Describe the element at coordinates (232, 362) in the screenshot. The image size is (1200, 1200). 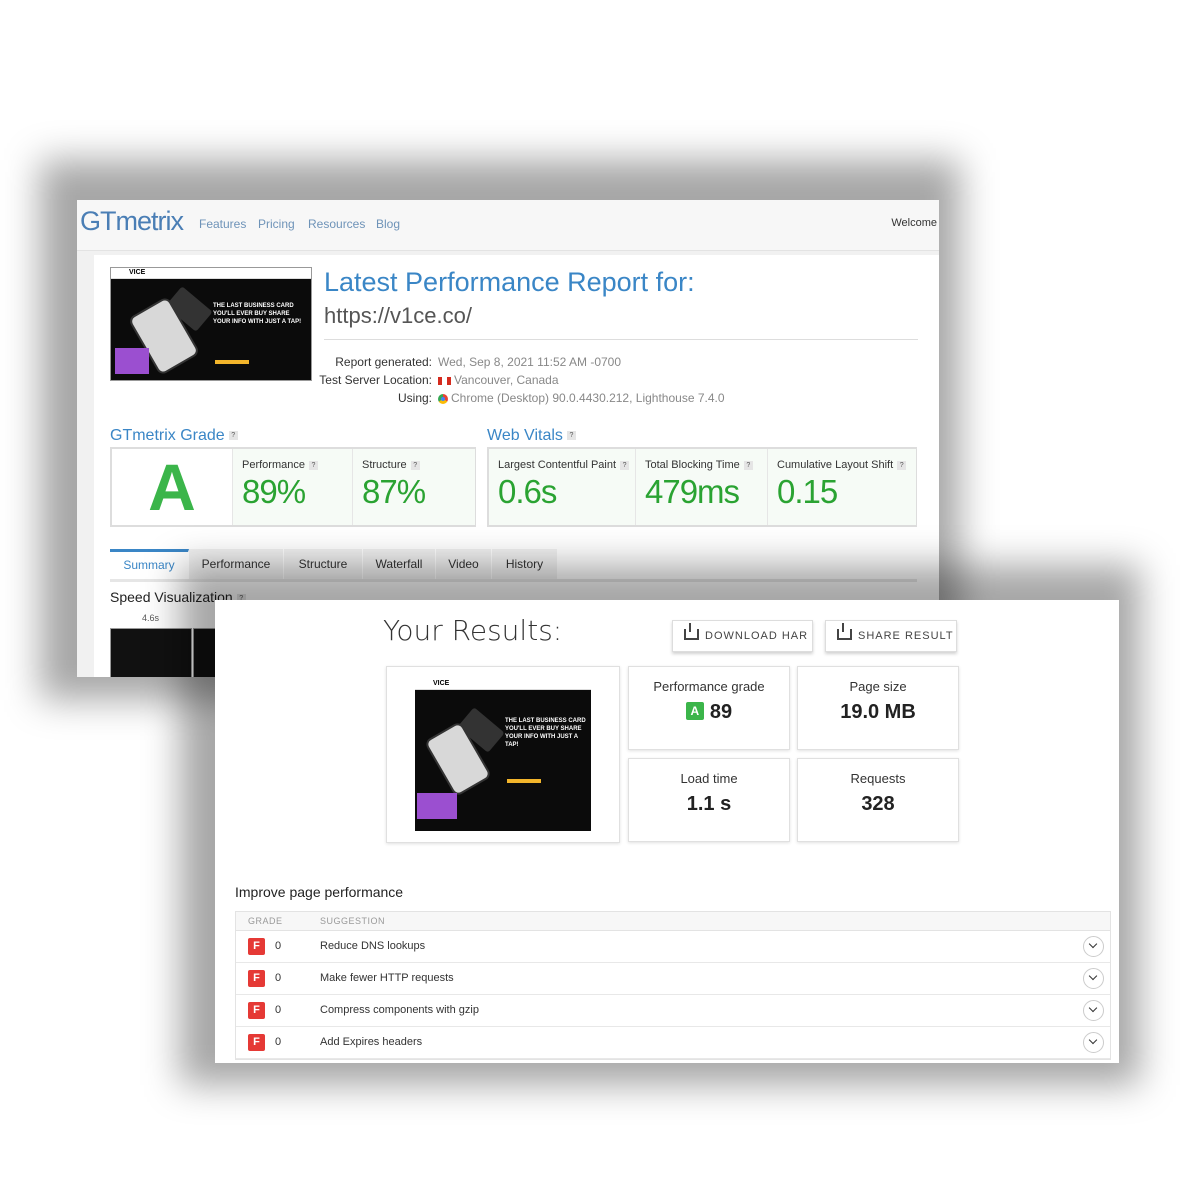
I see `thumb-cta` at that location.